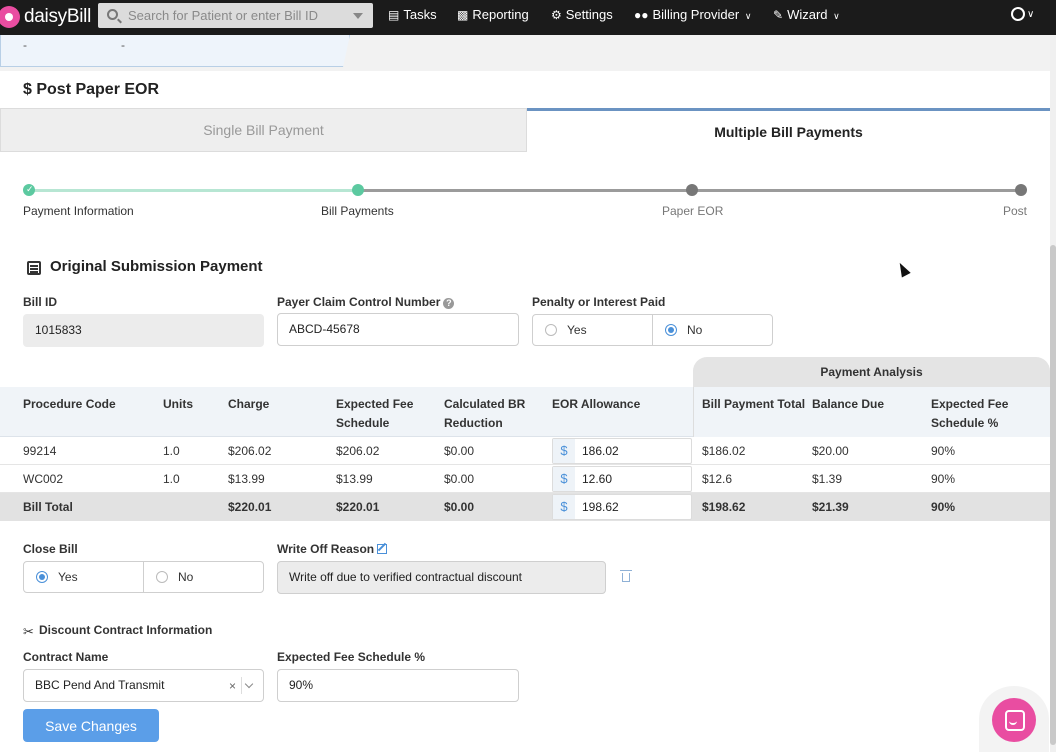 Image resolution: width=1056 pixels, height=752 pixels. Describe the element at coordinates (626, 576) in the screenshot. I see `trash-icon` at that location.